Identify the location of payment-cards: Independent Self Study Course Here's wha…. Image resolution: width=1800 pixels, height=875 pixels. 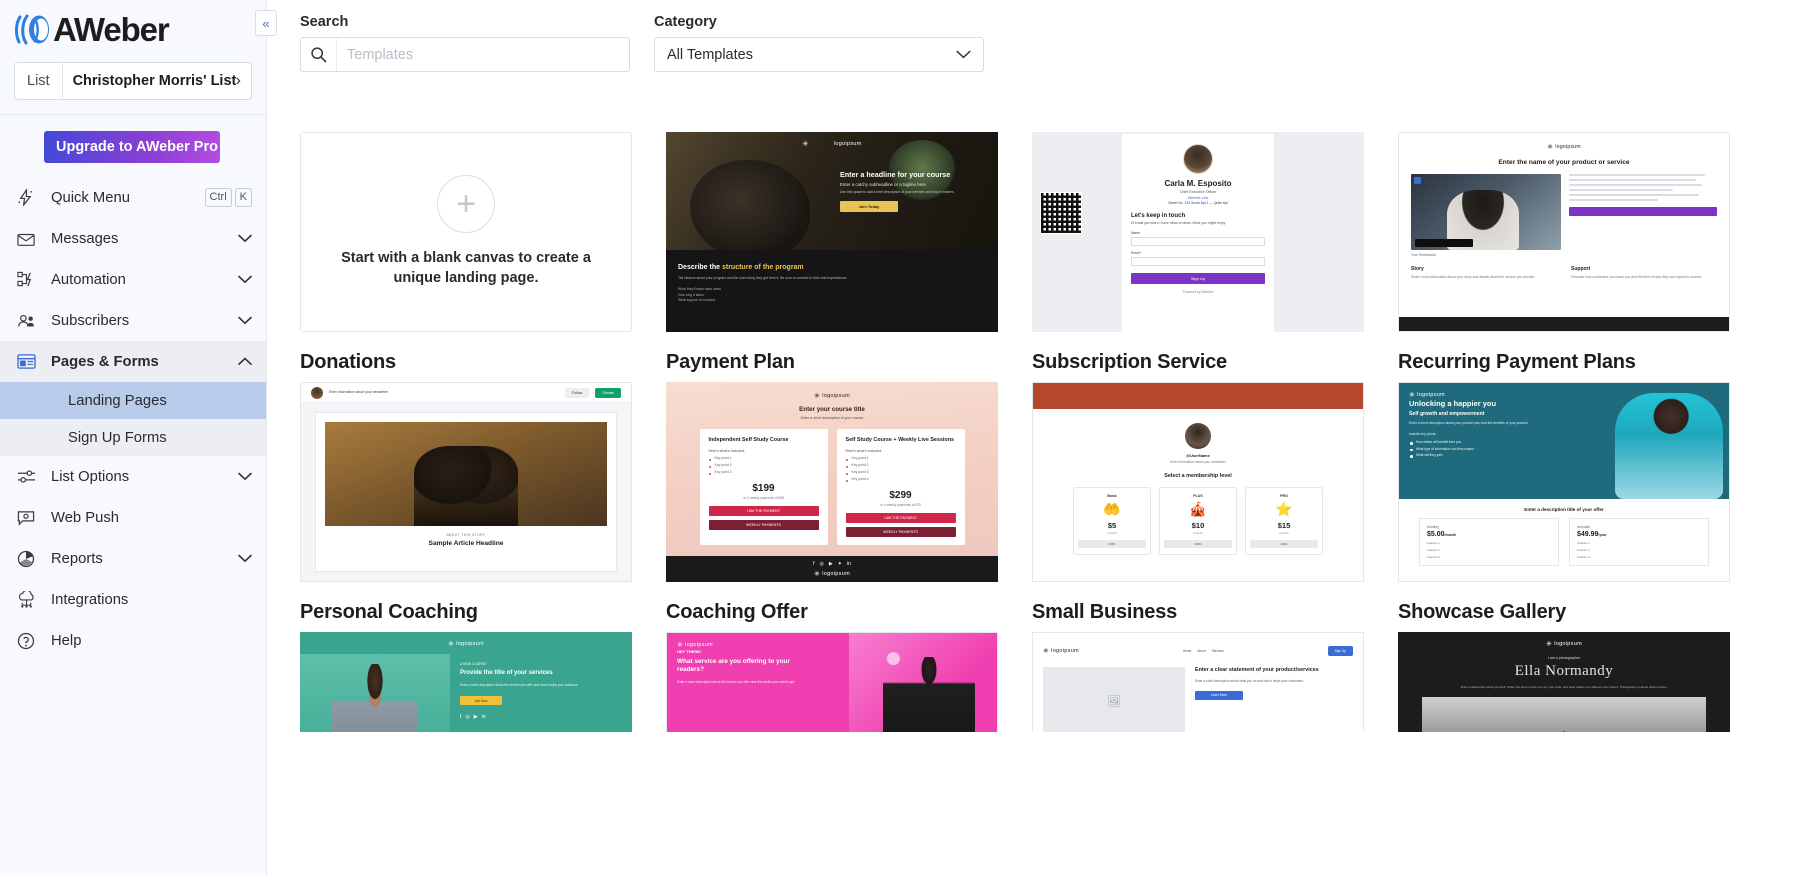
(832, 487).